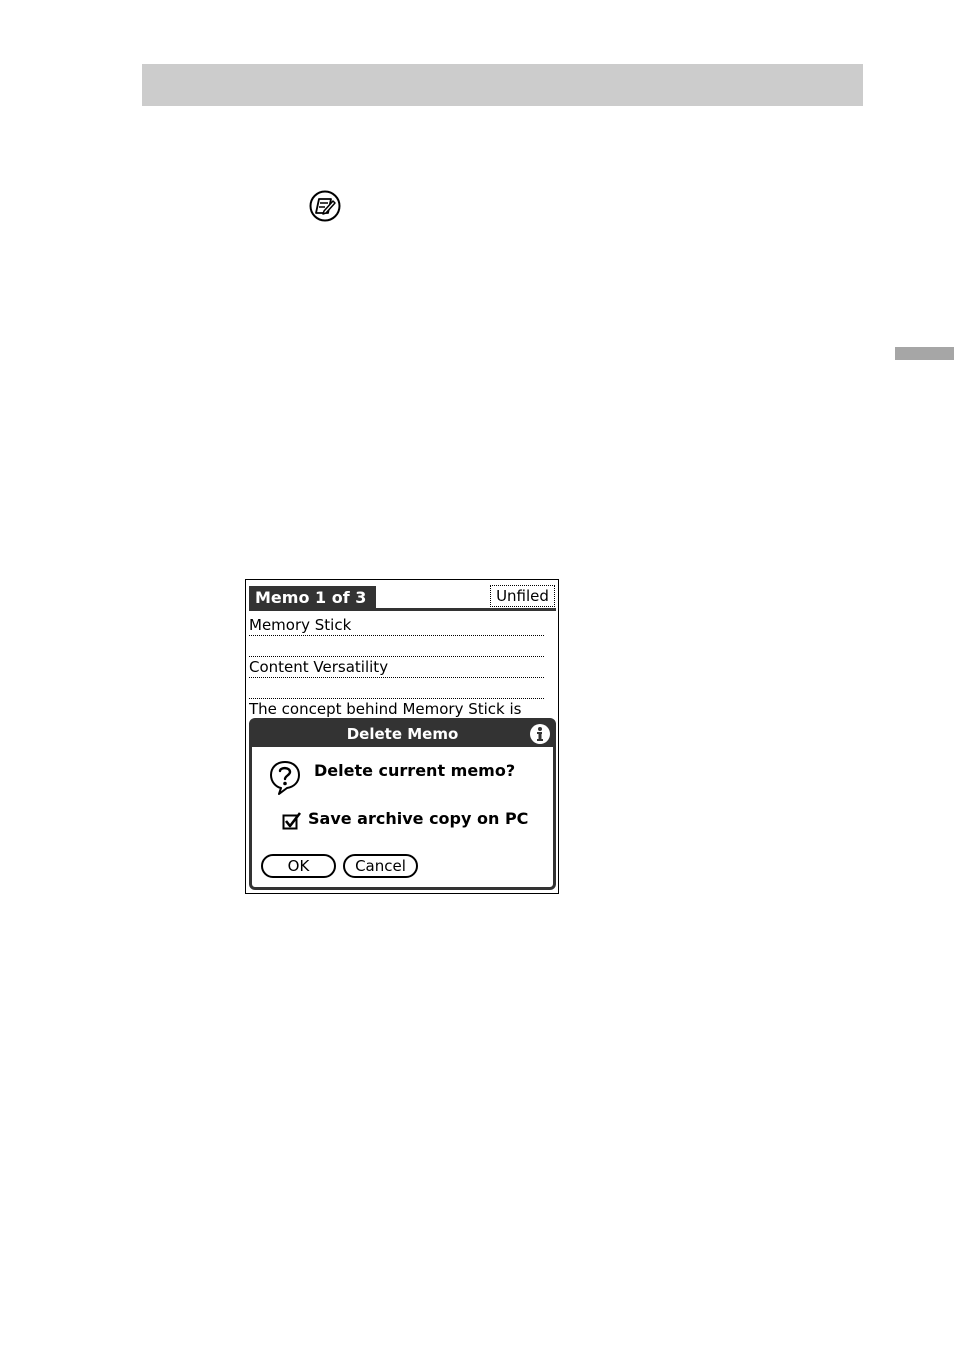  What do you see at coordinates (292, 821) in the screenshot?
I see `checkbox-checked-icon` at bounding box center [292, 821].